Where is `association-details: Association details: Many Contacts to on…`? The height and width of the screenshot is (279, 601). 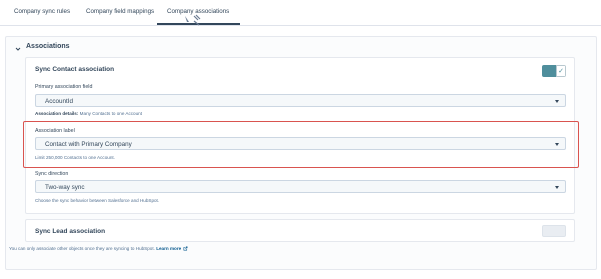 association-details: Association details: Many Contacts to on… is located at coordinates (88, 113).